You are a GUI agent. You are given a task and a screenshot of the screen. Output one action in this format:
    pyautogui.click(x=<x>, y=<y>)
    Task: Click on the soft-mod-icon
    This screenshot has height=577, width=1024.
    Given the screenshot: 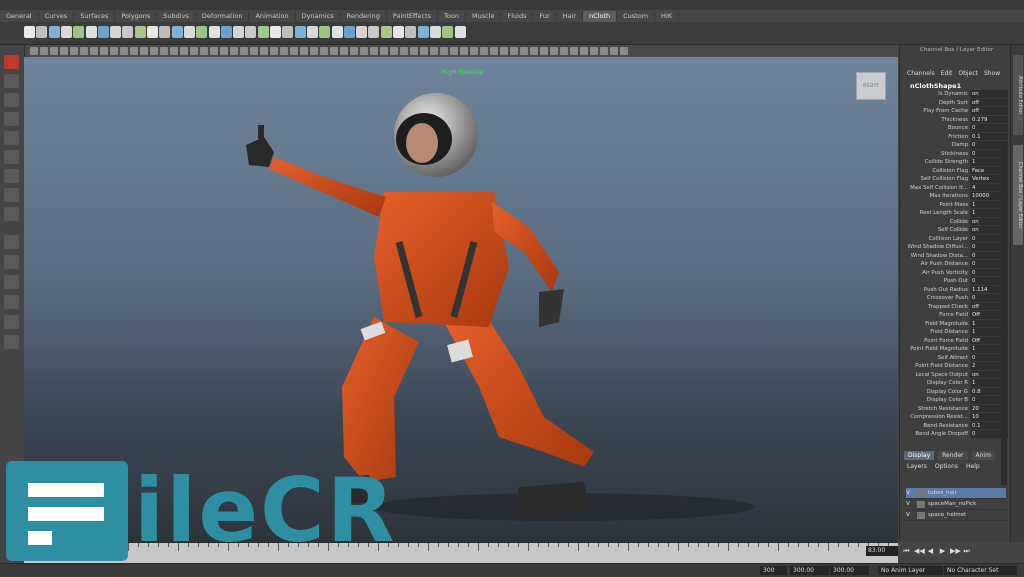 What is the action you would take?
    pyautogui.click(x=11, y=195)
    